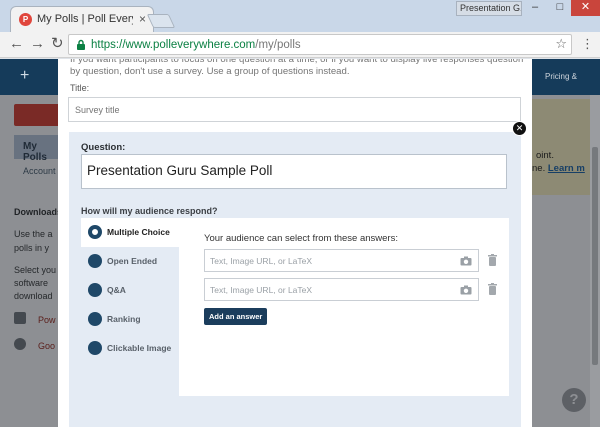 The image size is (600, 427). Describe the element at coordinates (33, 234) in the screenshot. I see `downloads-text-line: Use the a` at that location.